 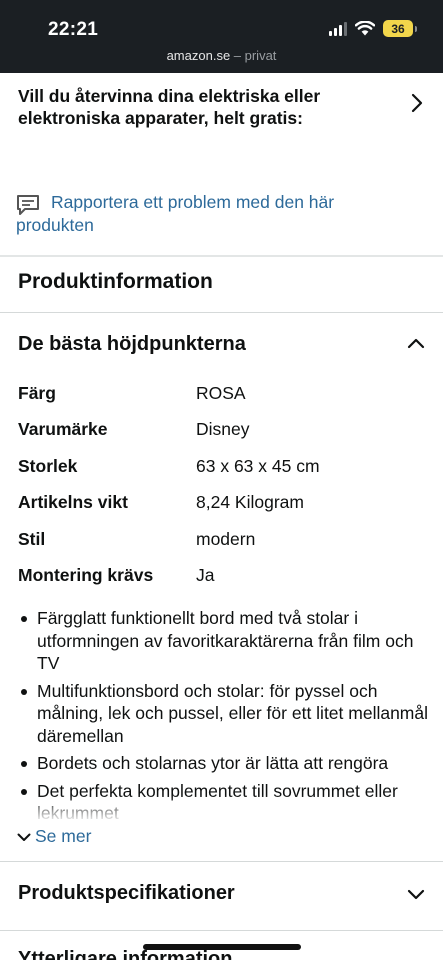 I want to click on spec-key: Artikelns vikt, so click(x=73, y=502).